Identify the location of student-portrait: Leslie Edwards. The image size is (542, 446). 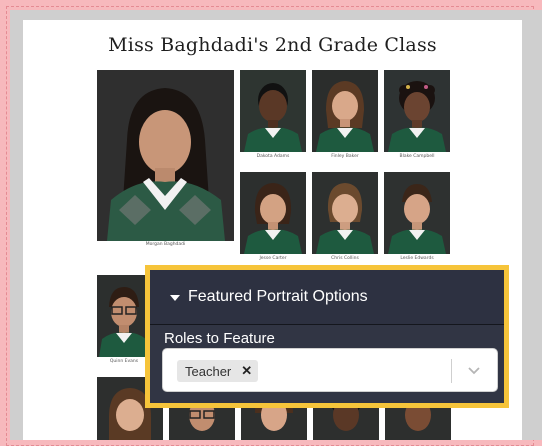
(417, 216).